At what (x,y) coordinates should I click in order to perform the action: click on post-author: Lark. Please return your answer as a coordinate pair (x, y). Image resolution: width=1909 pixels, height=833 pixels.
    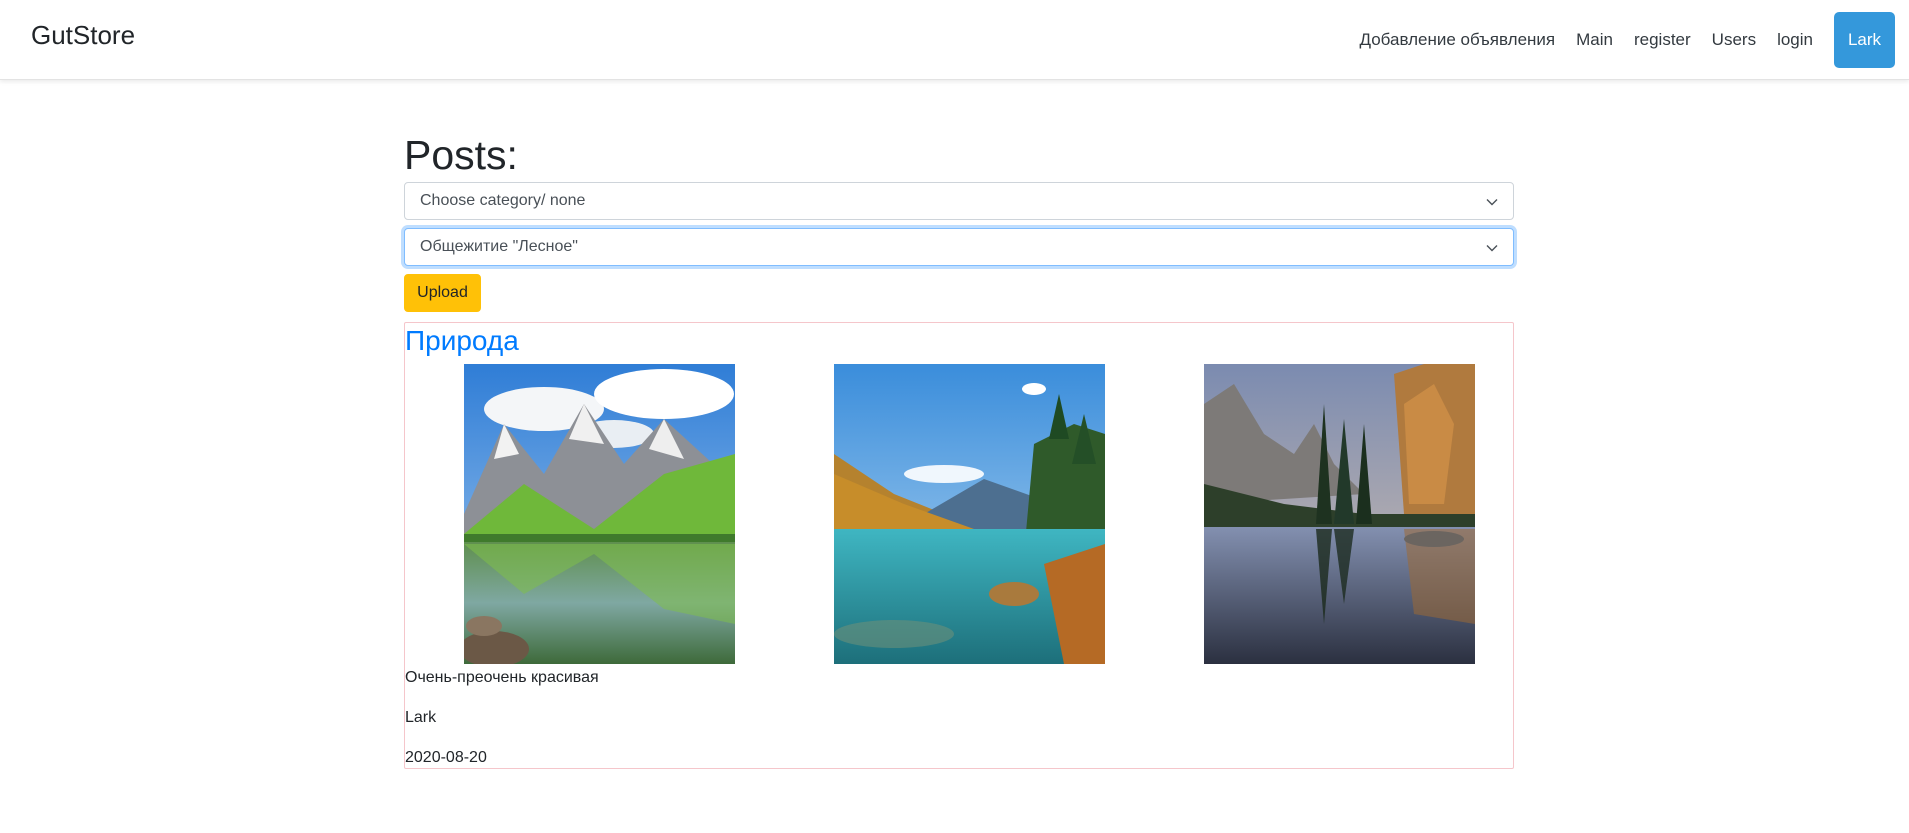
    Looking at the image, I should click on (421, 717).